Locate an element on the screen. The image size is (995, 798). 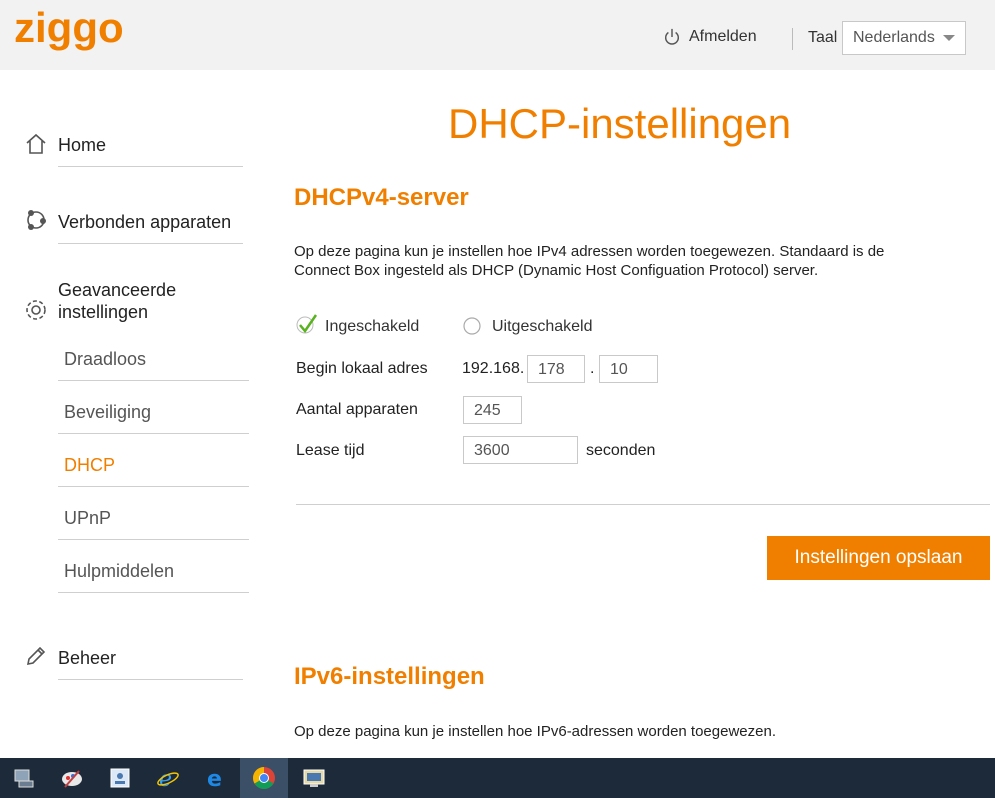
edge-icon: e is located at coordinates (214, 779).